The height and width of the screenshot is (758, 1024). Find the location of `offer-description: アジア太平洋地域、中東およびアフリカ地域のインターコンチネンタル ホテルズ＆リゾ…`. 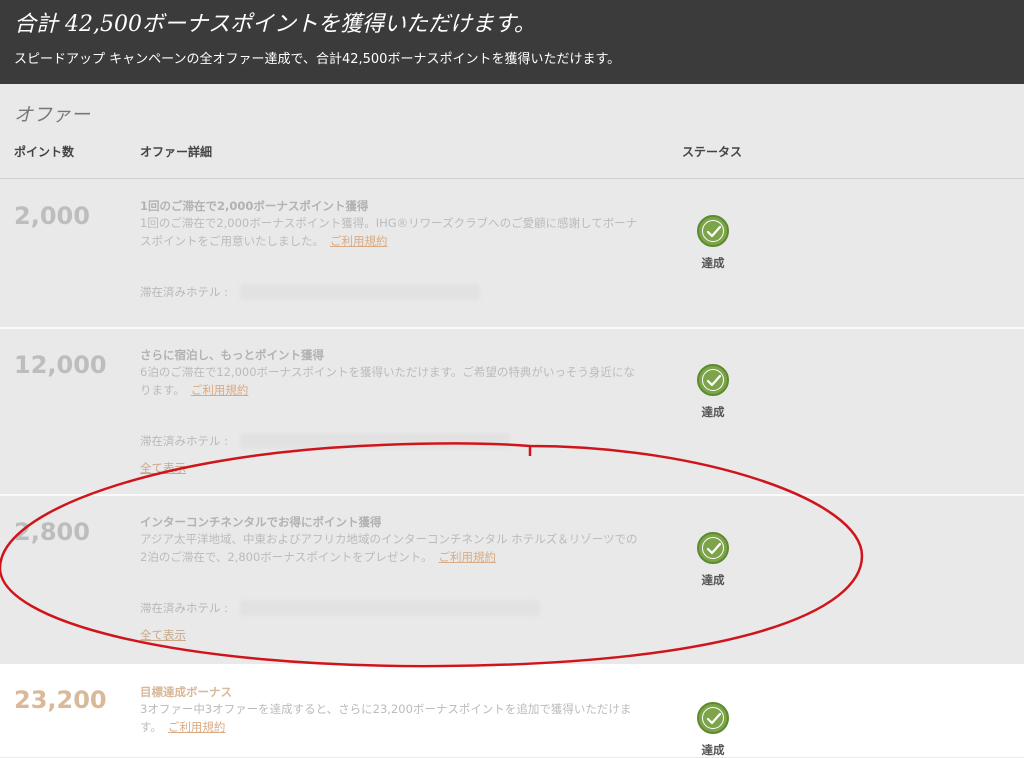

offer-description: アジア太平洋地域、中東およびアフリカ地域のインターコンチネンタル ホテルズ＆リゾ… is located at coordinates (390, 548).